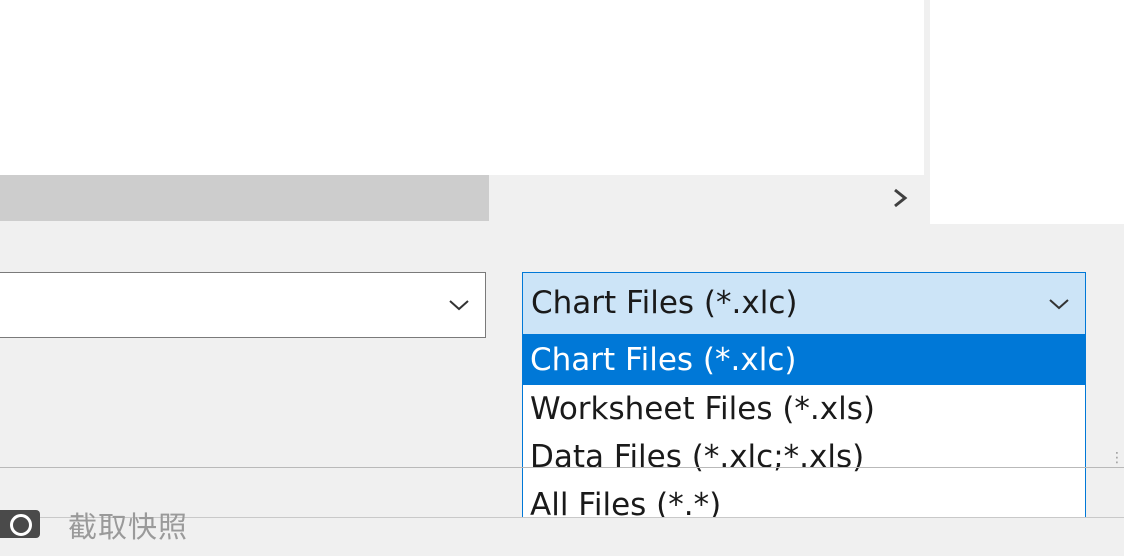 The width and height of the screenshot is (1124, 556). Describe the element at coordinates (1117, 458) in the screenshot. I see `resize-grip-icon: ⋮⋮` at that location.